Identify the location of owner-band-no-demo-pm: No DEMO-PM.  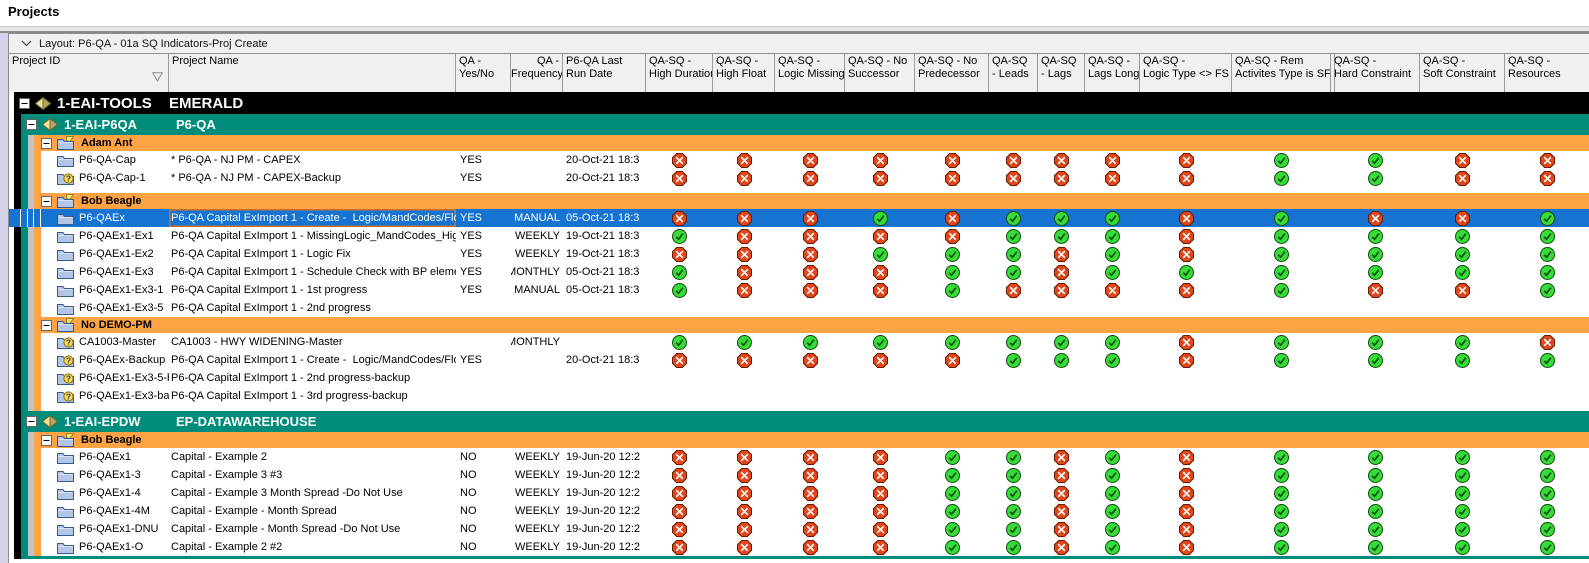
(799, 325).